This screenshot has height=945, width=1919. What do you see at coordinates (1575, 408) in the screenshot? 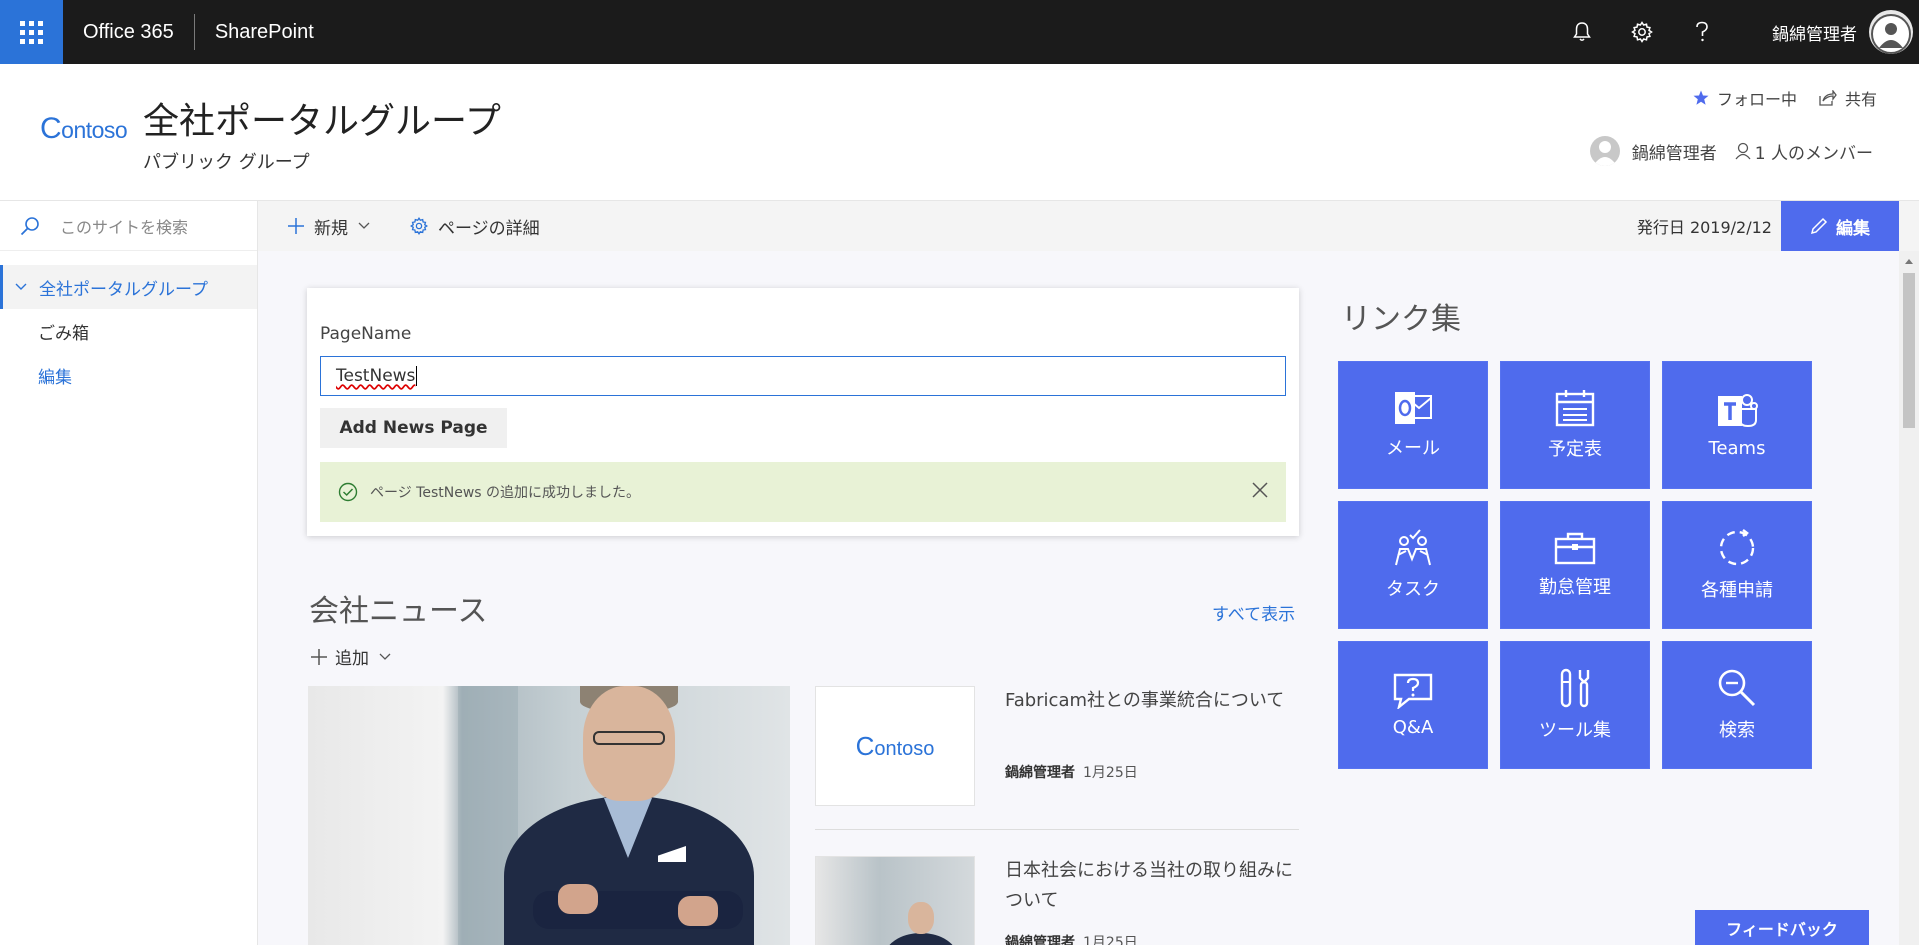
I see `calendar-icon` at bounding box center [1575, 408].